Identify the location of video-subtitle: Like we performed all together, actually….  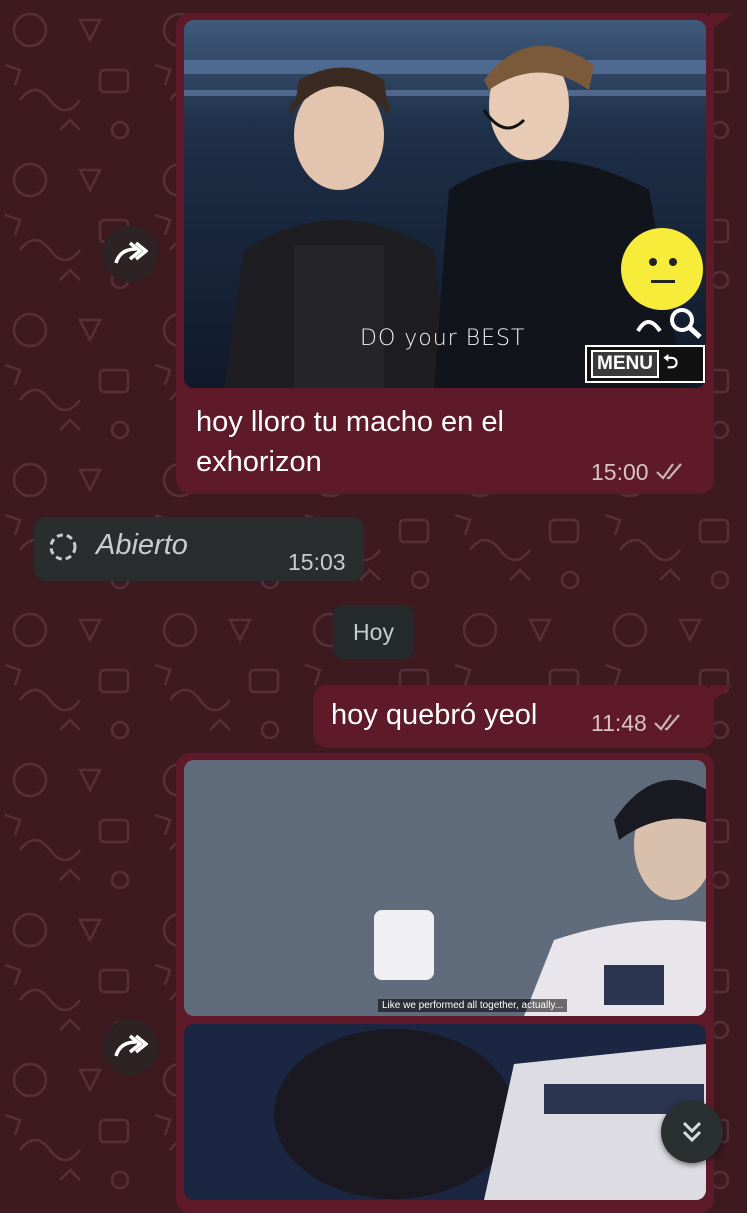
(473, 1005).